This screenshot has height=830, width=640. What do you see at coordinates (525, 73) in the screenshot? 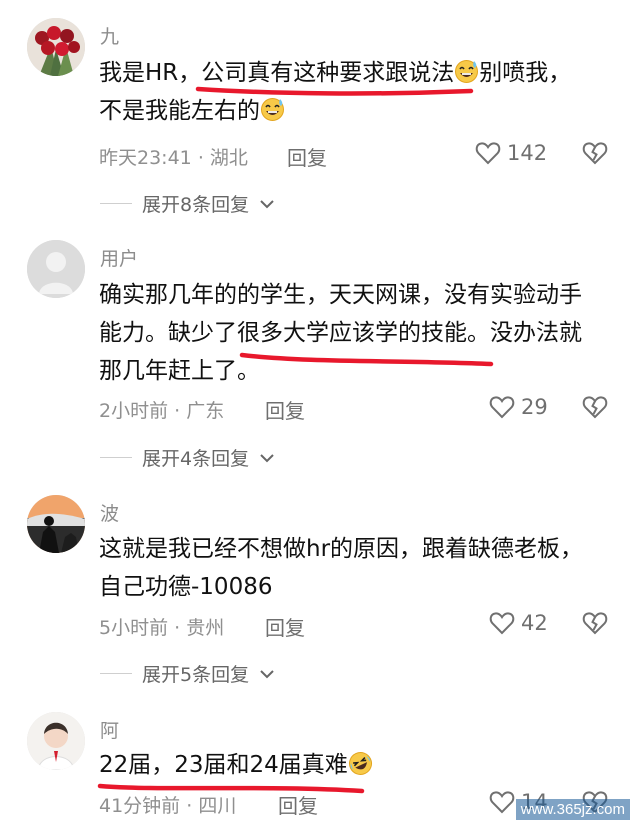
I see `comment-text-segment: 别喷我，` at bounding box center [525, 73].